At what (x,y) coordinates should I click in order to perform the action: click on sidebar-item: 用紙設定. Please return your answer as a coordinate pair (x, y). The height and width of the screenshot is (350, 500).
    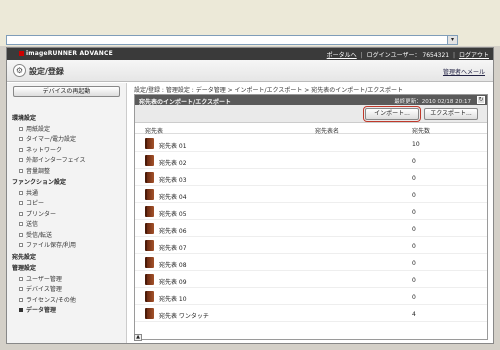
    Looking at the image, I should click on (34, 128).